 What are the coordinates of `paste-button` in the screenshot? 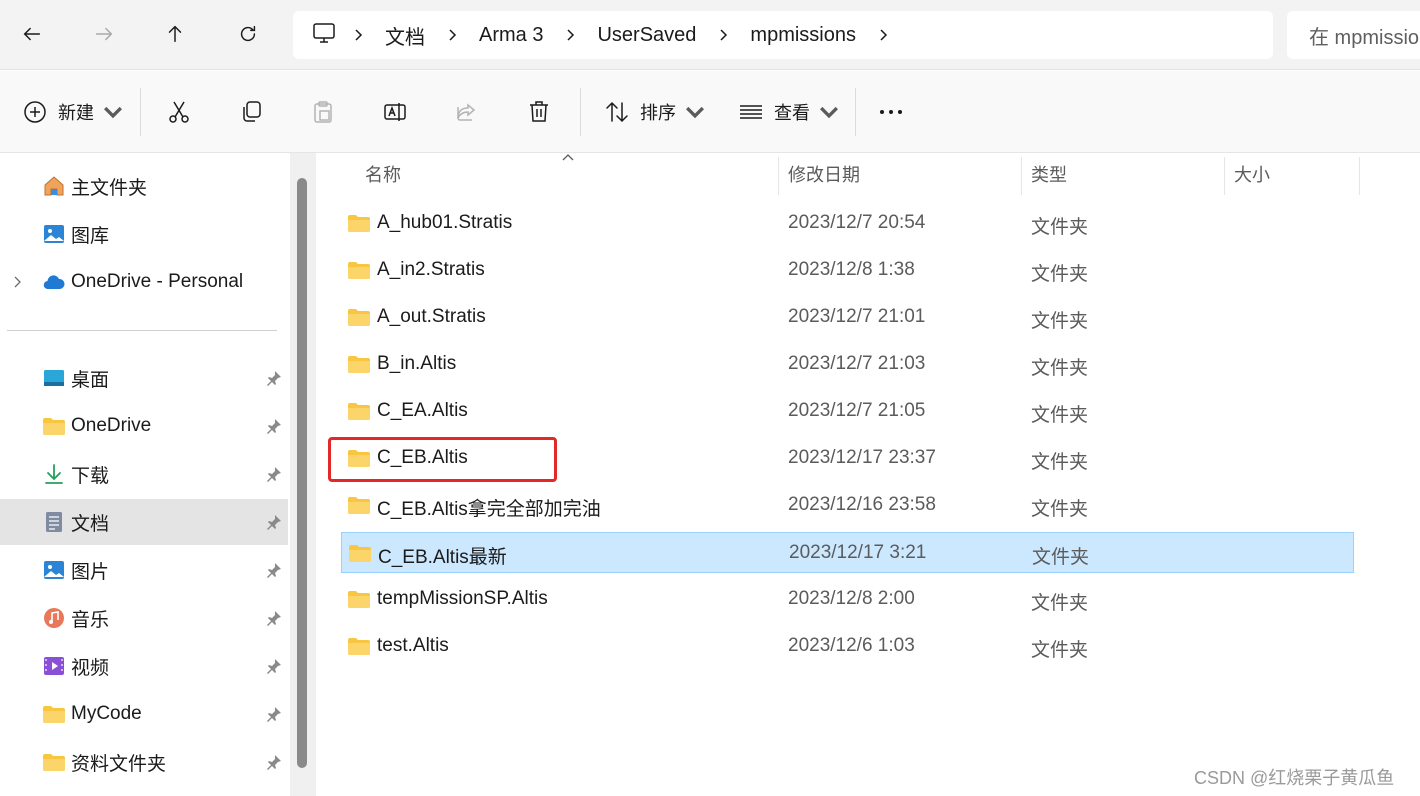 It's located at (323, 112).